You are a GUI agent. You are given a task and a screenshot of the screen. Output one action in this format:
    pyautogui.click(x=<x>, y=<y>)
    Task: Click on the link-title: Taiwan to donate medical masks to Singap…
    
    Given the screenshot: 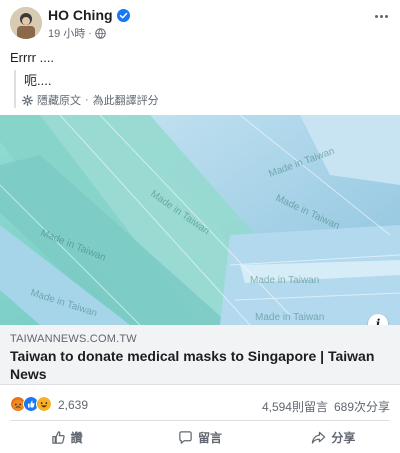 What is the action you would take?
    pyautogui.click(x=200, y=365)
    